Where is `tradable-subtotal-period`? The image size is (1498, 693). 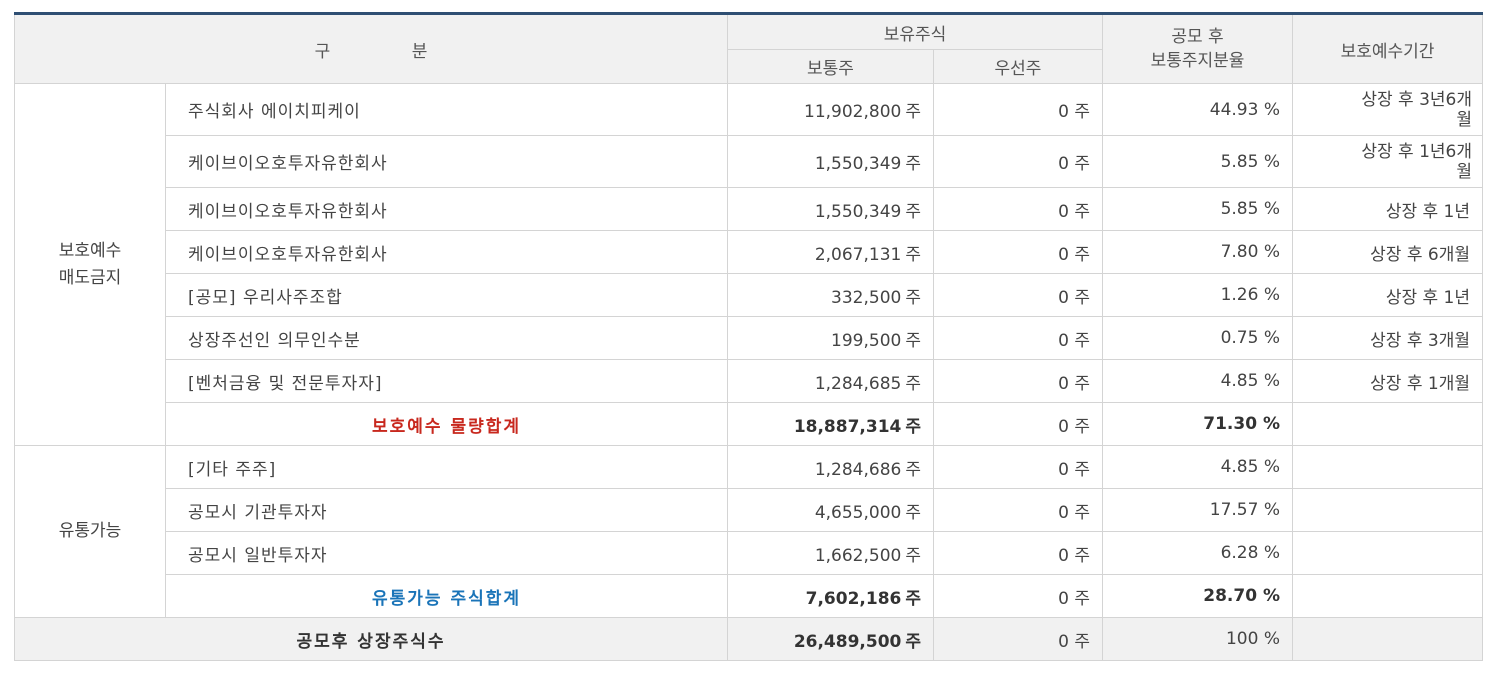 tradable-subtotal-period is located at coordinates (1387, 596).